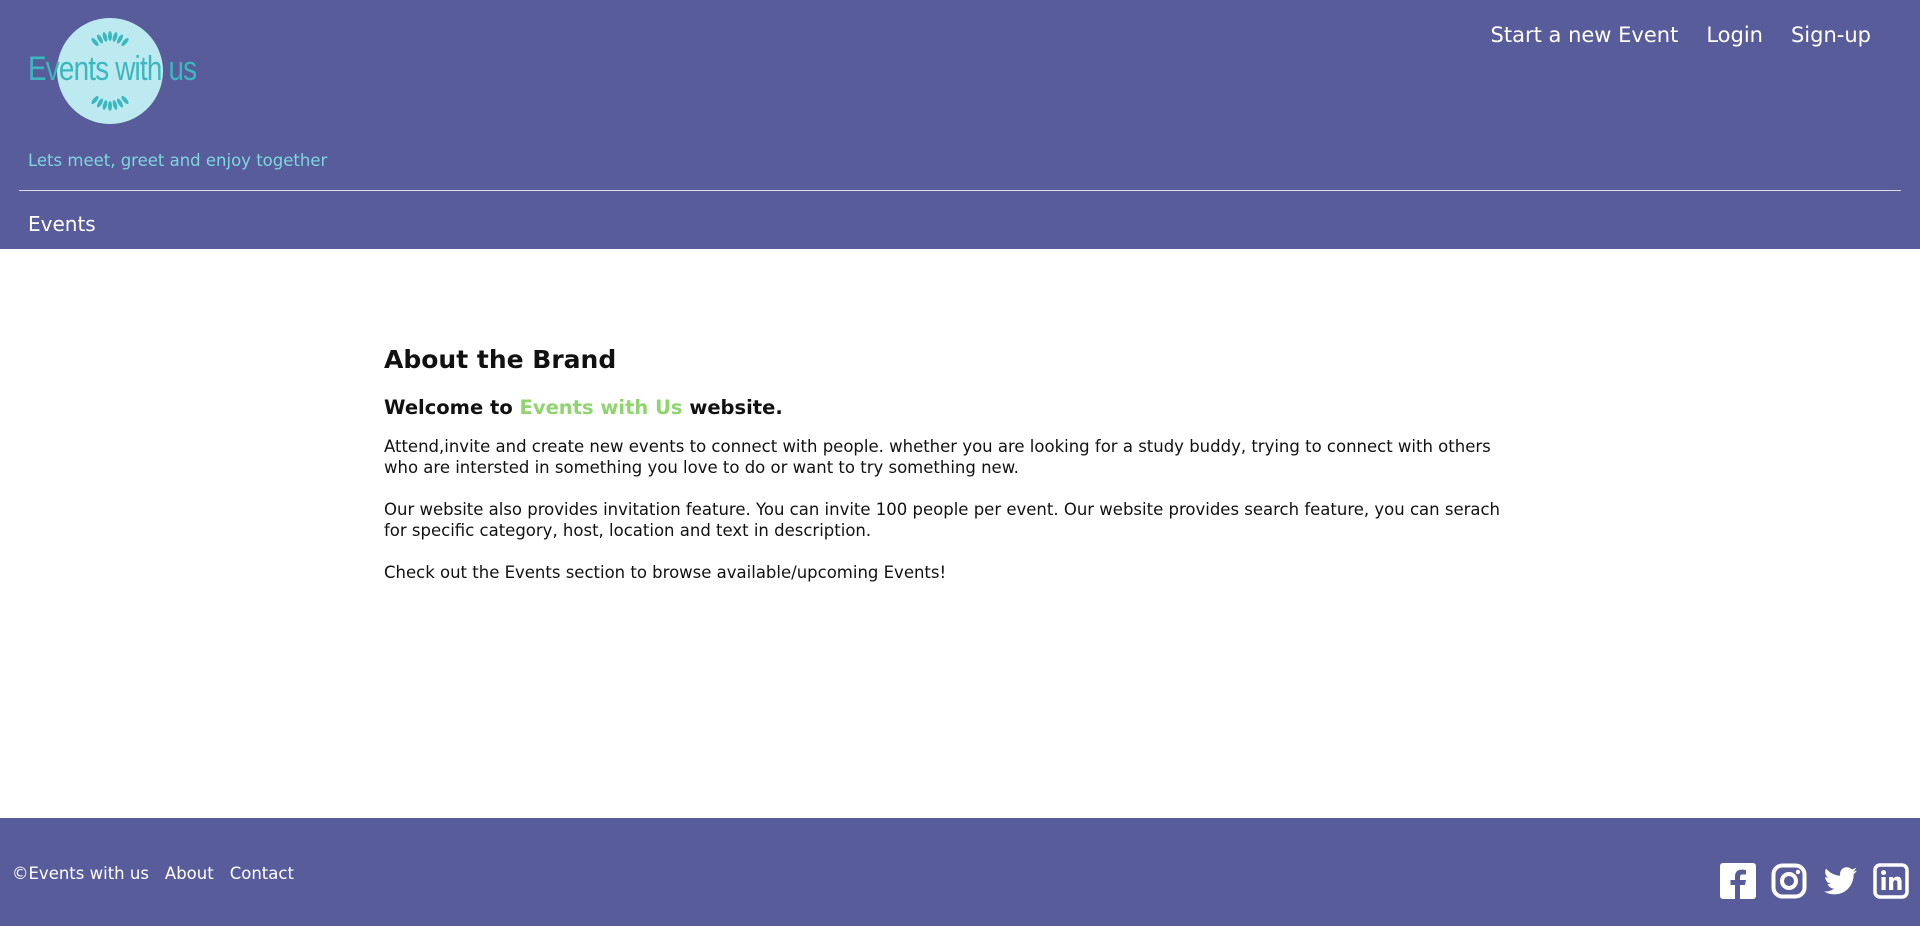 This screenshot has width=1920, height=926. I want to click on facebook-icon, so click(1738, 881).